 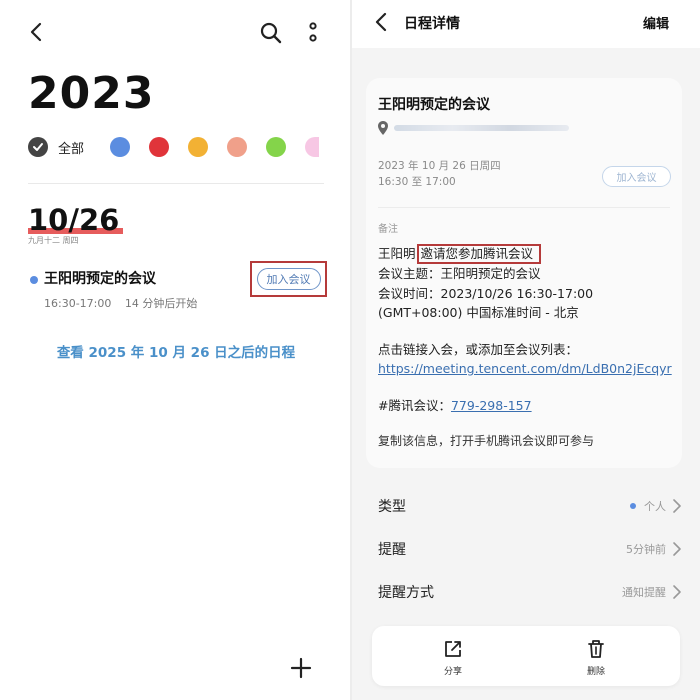 I want to click on reminder-label: 提醒, so click(x=392, y=550).